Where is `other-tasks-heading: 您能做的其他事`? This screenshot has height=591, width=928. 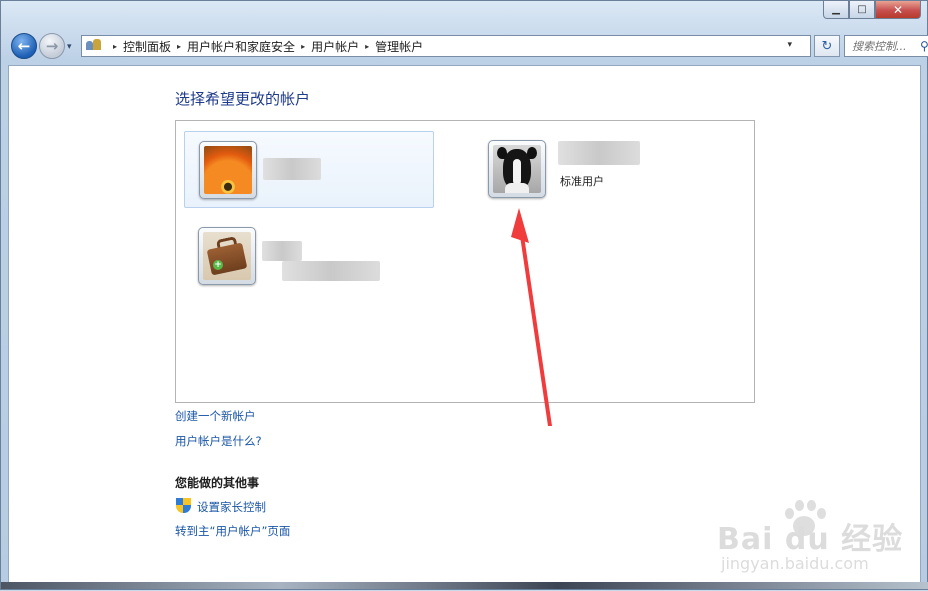
other-tasks-heading: 您能做的其他事 is located at coordinates (217, 483).